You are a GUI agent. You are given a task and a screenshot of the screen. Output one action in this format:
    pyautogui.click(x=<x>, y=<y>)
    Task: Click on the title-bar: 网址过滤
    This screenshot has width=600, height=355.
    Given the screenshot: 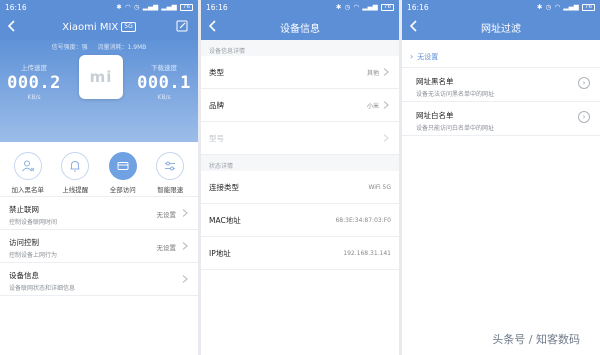 What is the action you would take?
    pyautogui.click(x=501, y=27)
    